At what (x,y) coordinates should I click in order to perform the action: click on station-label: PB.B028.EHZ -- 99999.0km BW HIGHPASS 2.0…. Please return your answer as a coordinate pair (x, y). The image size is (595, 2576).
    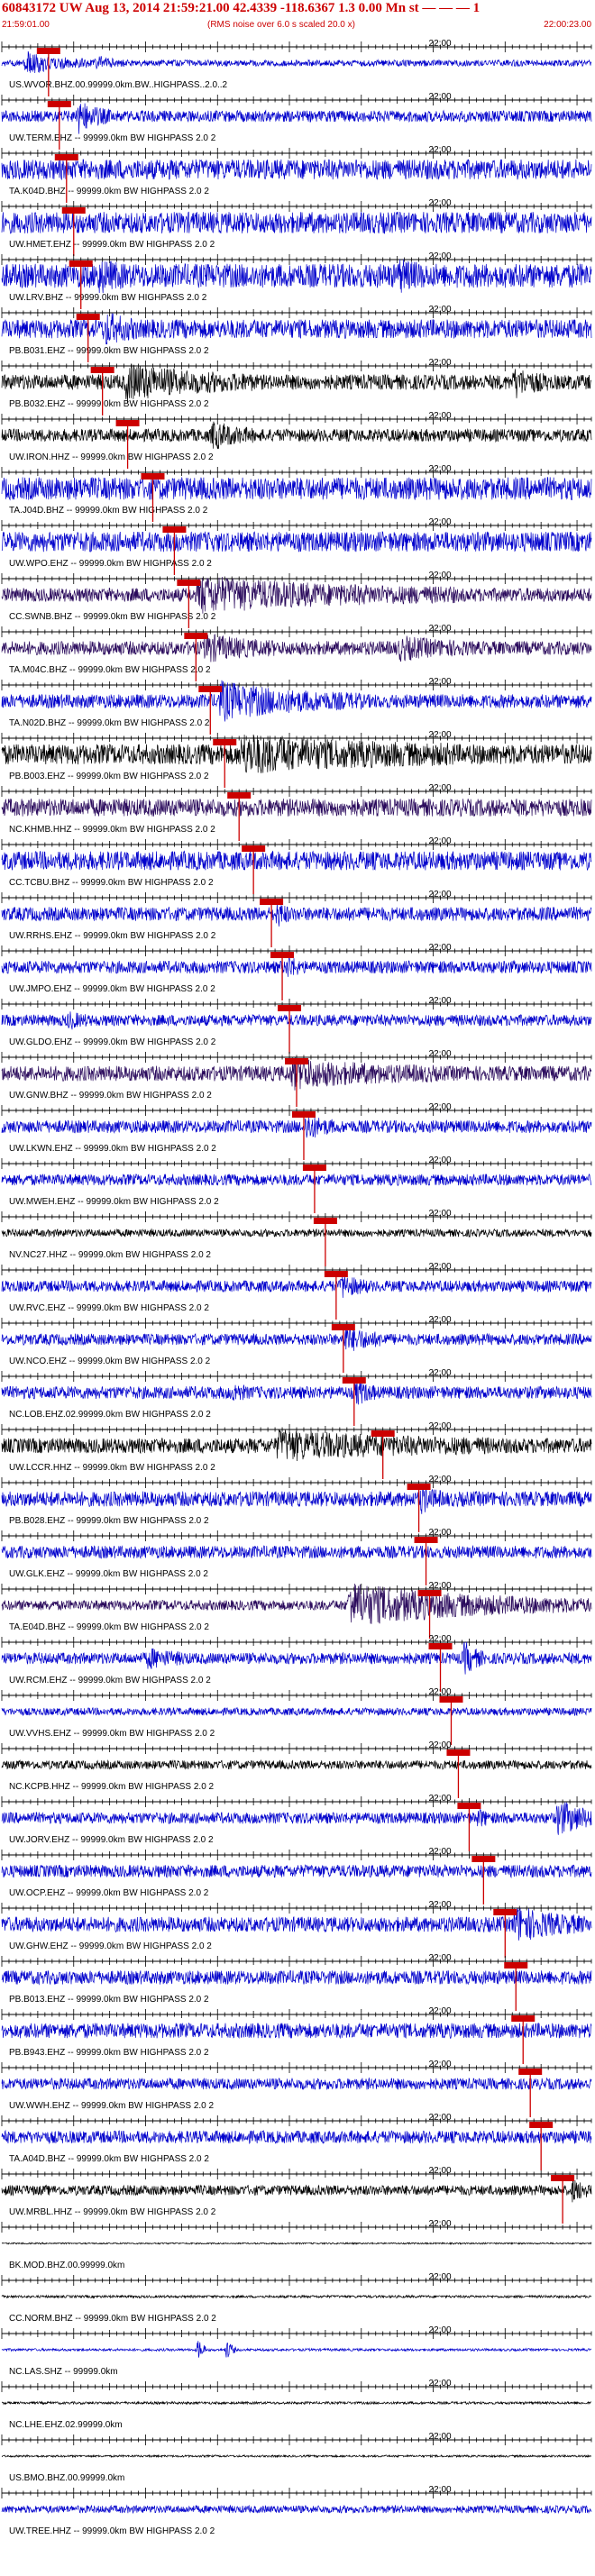
    Looking at the image, I should click on (109, 1521).